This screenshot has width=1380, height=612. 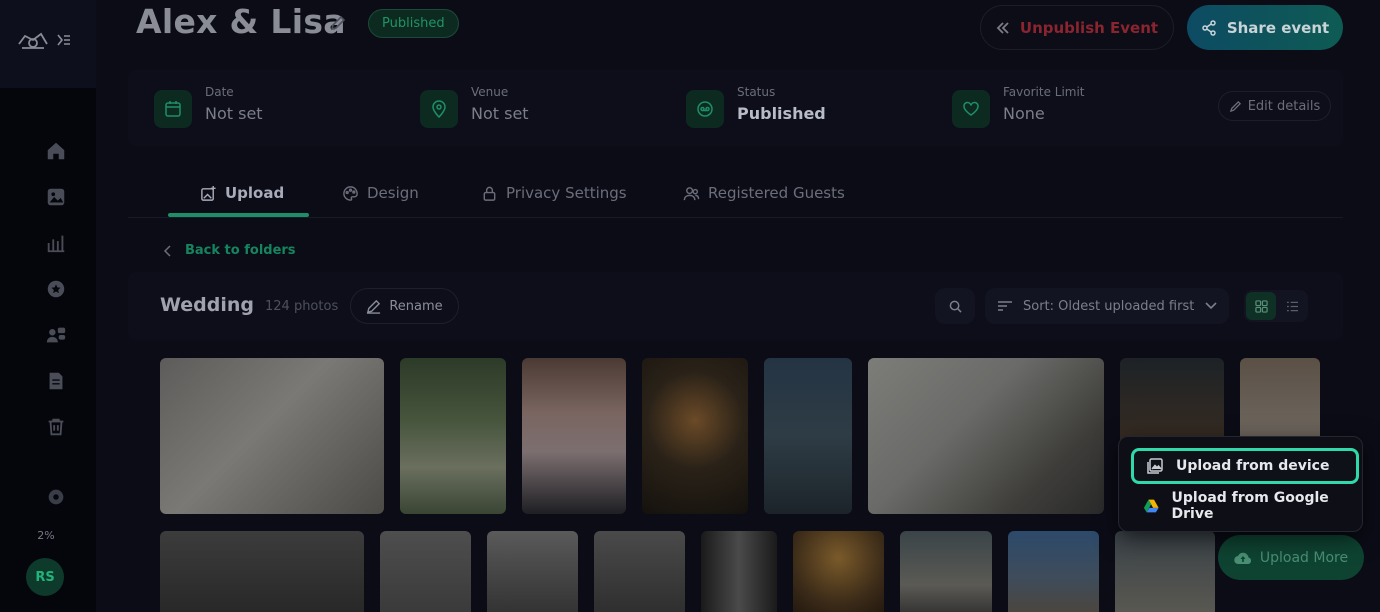 I want to click on tab-privacy-settings: Privacy Settings, so click(x=554, y=193).